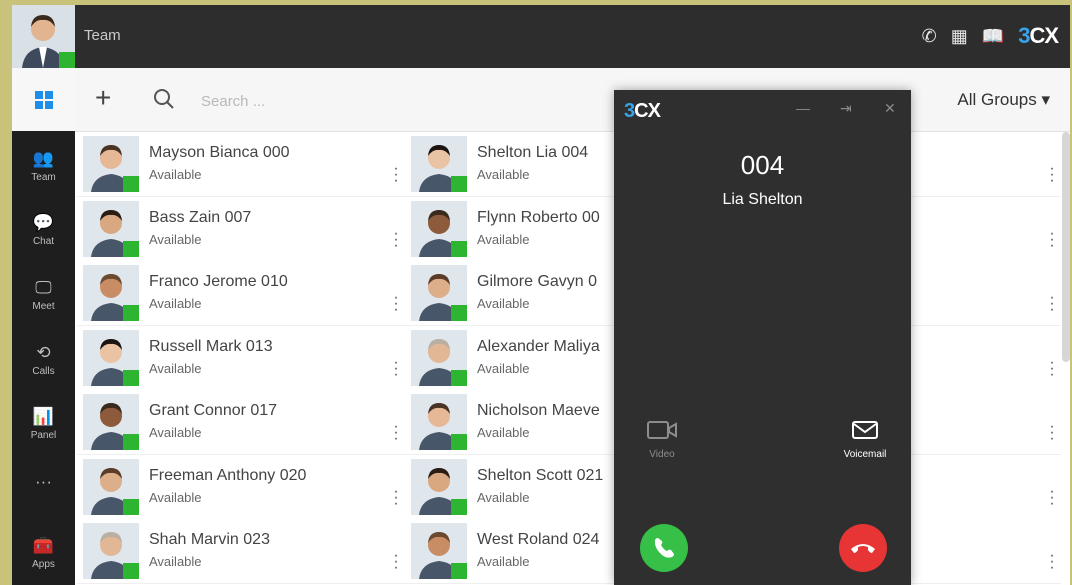 This screenshot has width=1072, height=585. What do you see at coordinates (103, 98) in the screenshot?
I see `add-button: +` at bounding box center [103, 98].